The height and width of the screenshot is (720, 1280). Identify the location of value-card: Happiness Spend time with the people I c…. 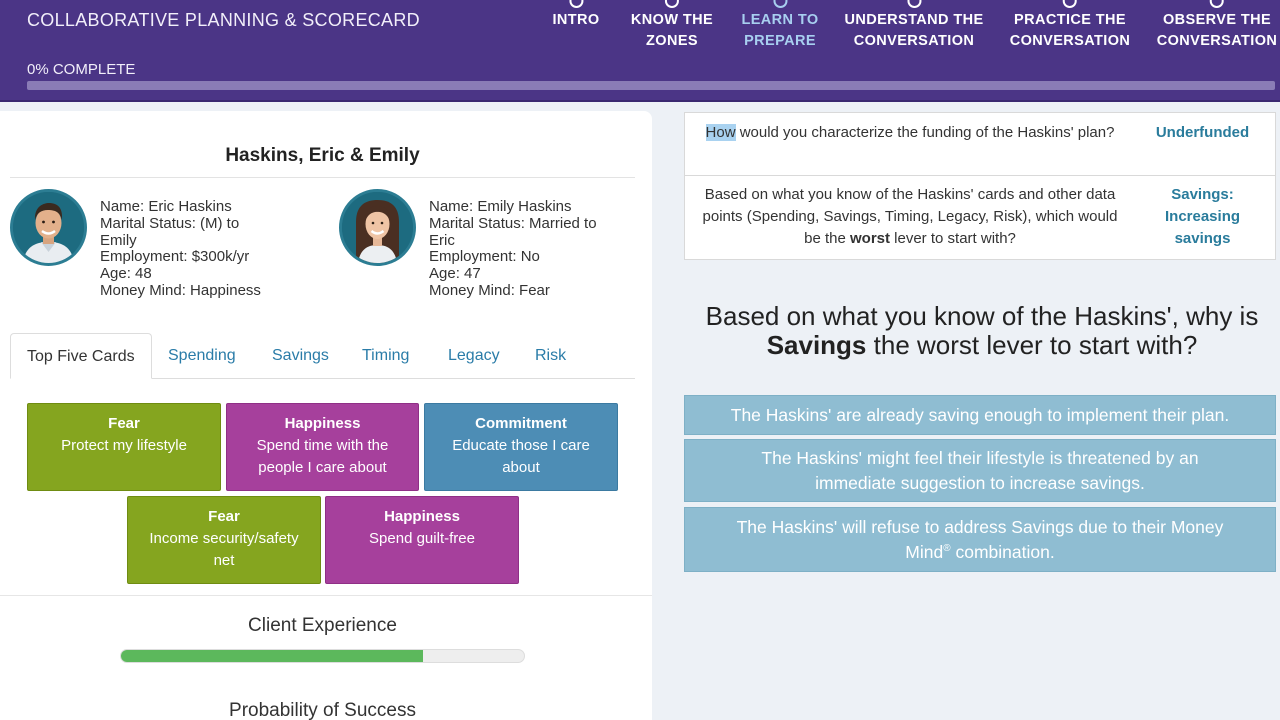
(322, 447).